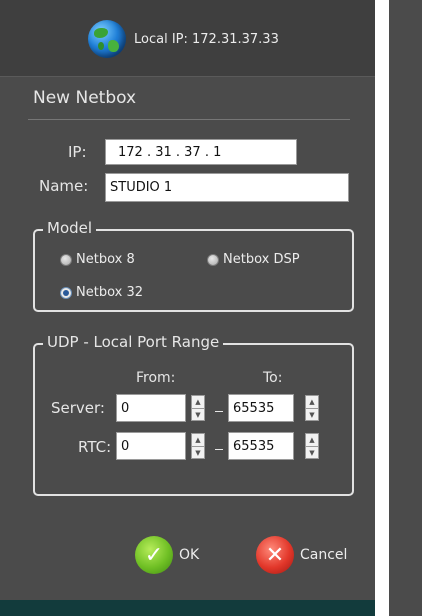 The width and height of the screenshot is (422, 616). What do you see at coordinates (261, 259) in the screenshot?
I see `radio-label: Netbox DSP` at bounding box center [261, 259].